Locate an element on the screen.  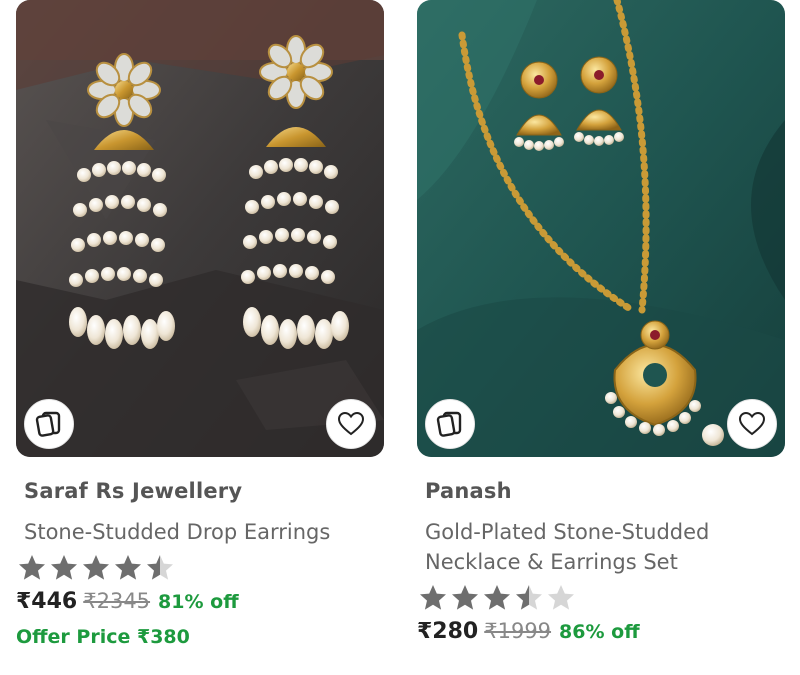
product-title: Stone-Studded Drop Earrings is located at coordinates (177, 532).